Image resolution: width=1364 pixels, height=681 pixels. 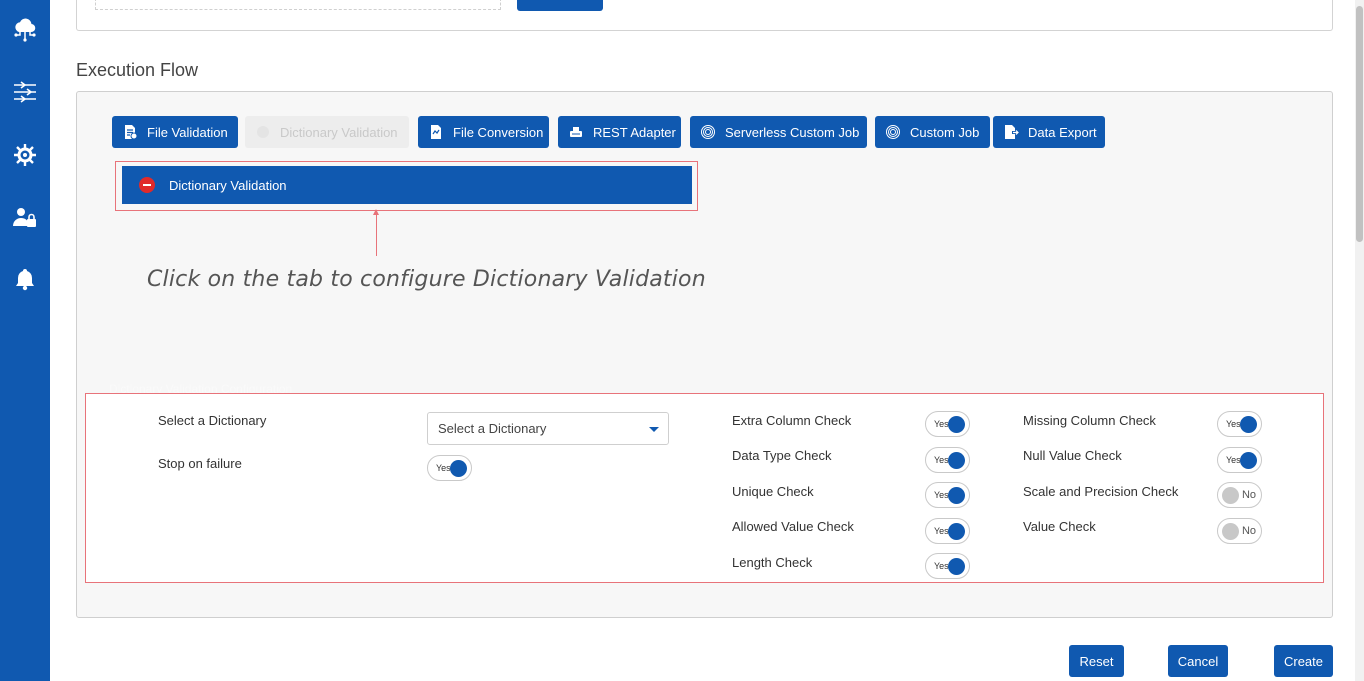 What do you see at coordinates (772, 562) in the screenshot?
I see `length-check-label: Length Check` at bounding box center [772, 562].